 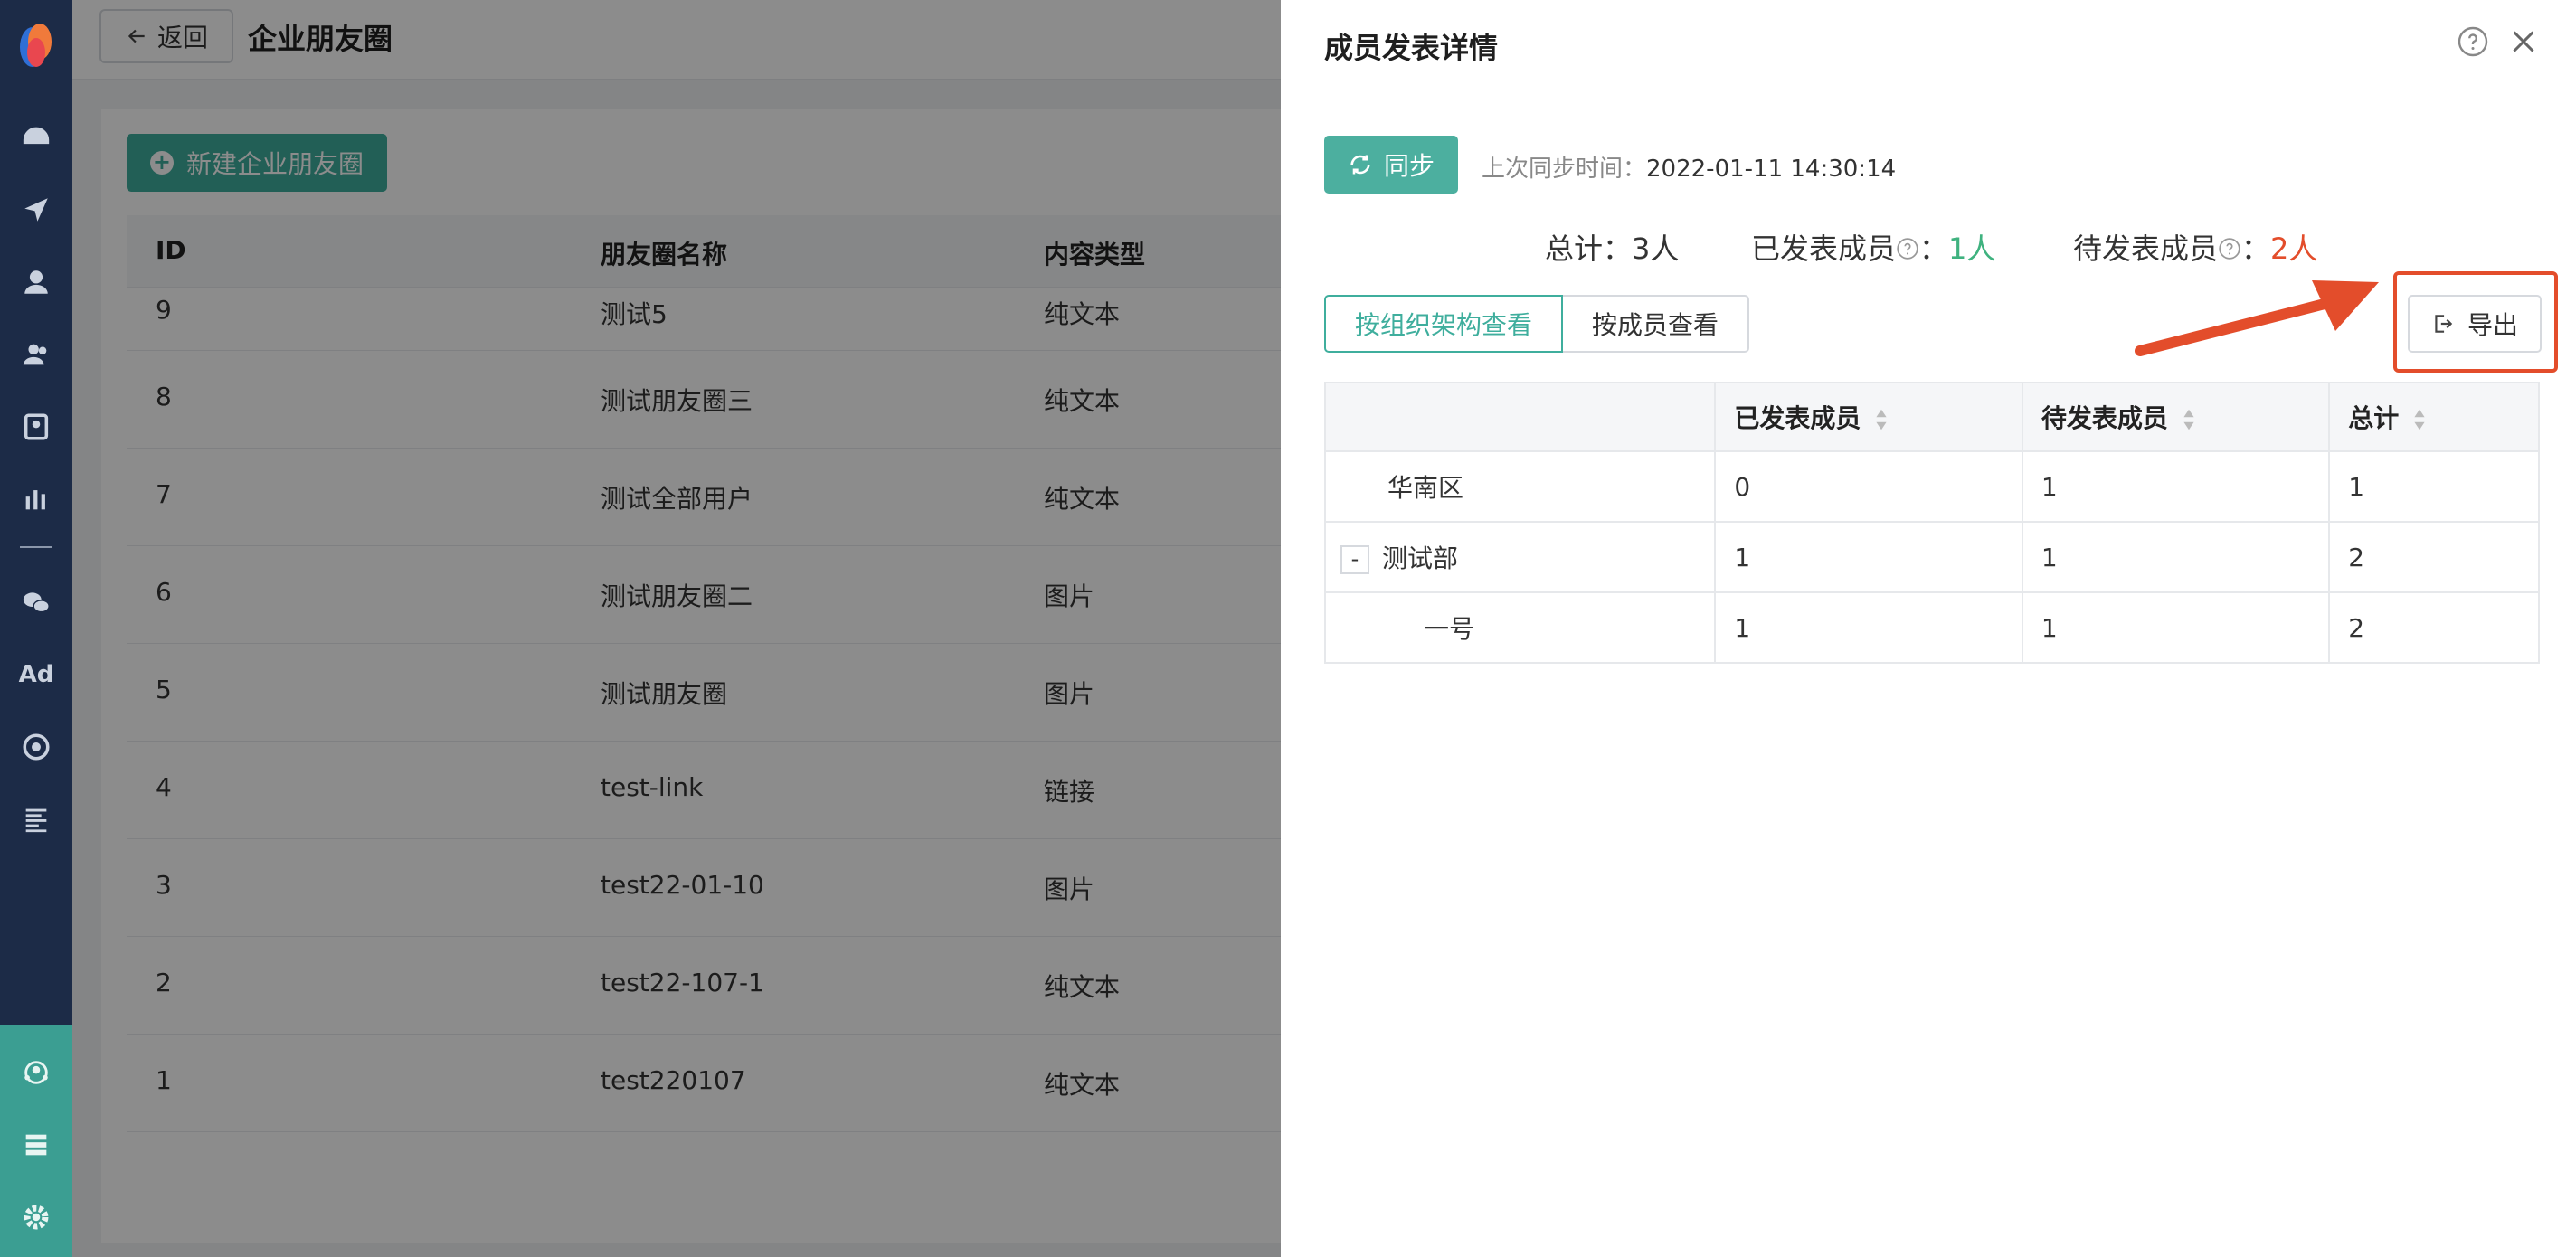 I want to click on org-column-header-pending-label: 待发表成员, so click(x=2104, y=418).